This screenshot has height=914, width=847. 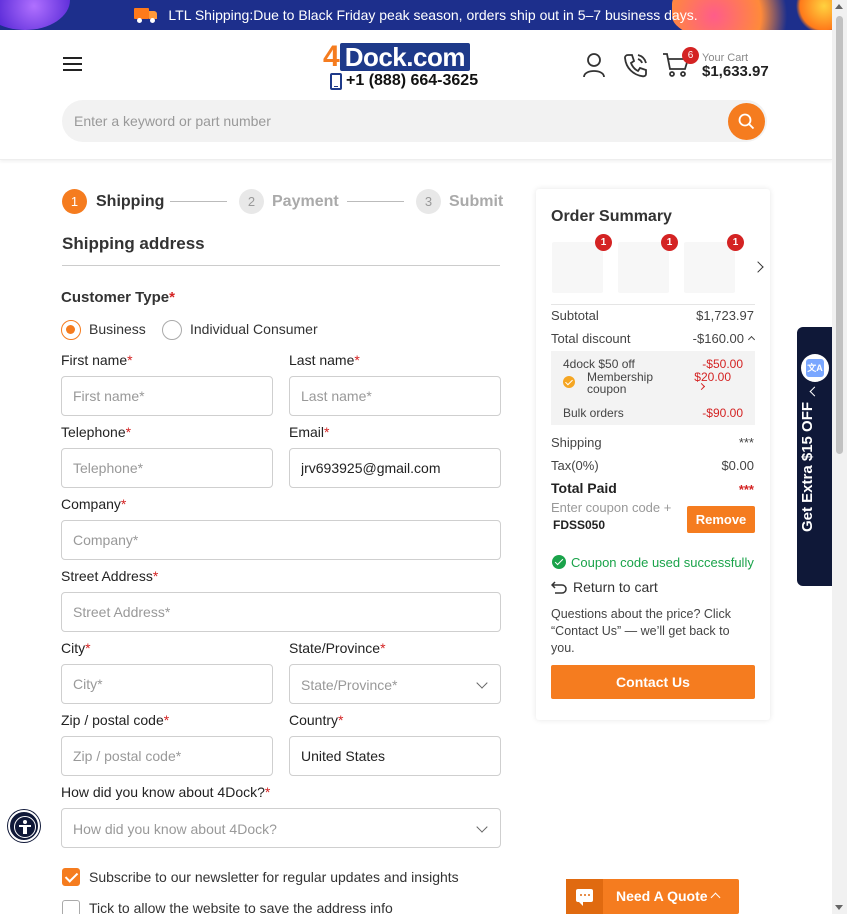 I want to click on state-select-placeholder: State/Province*, so click(x=349, y=685).